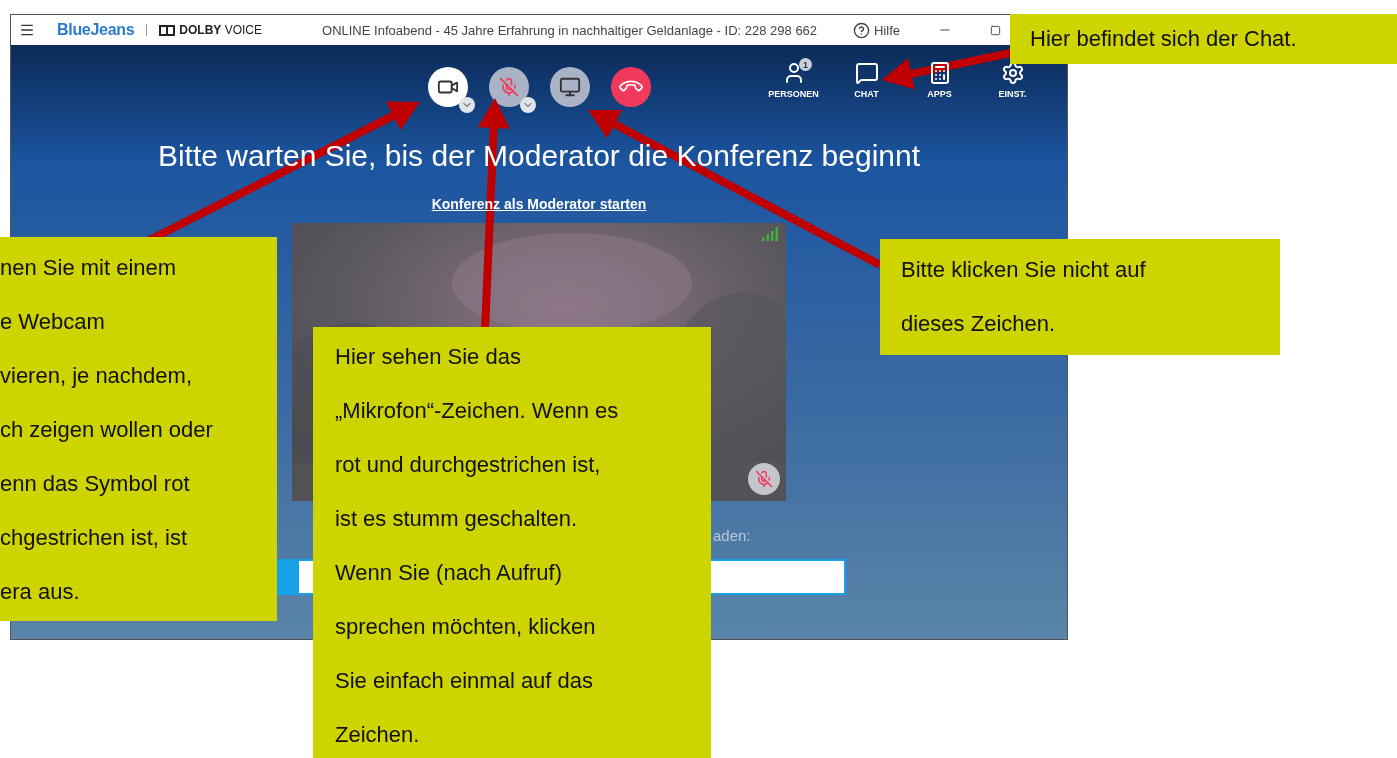 The width and height of the screenshot is (1397, 758). Describe the element at coordinates (805, 64) in the screenshot. I see `count-badge: 1` at that location.